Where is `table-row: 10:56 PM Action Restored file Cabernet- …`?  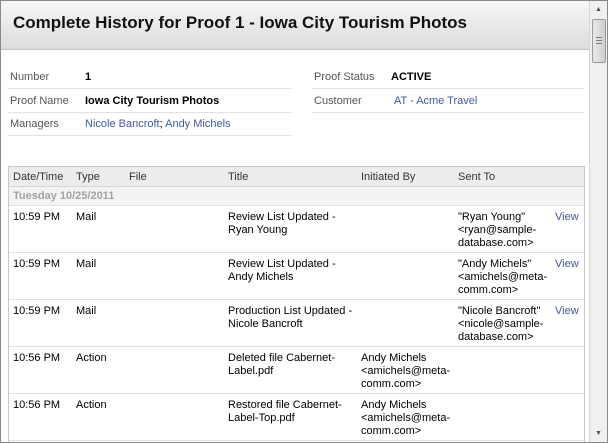 table-row: 10:56 PM Action Restored file Cabernet- … is located at coordinates (296, 417).